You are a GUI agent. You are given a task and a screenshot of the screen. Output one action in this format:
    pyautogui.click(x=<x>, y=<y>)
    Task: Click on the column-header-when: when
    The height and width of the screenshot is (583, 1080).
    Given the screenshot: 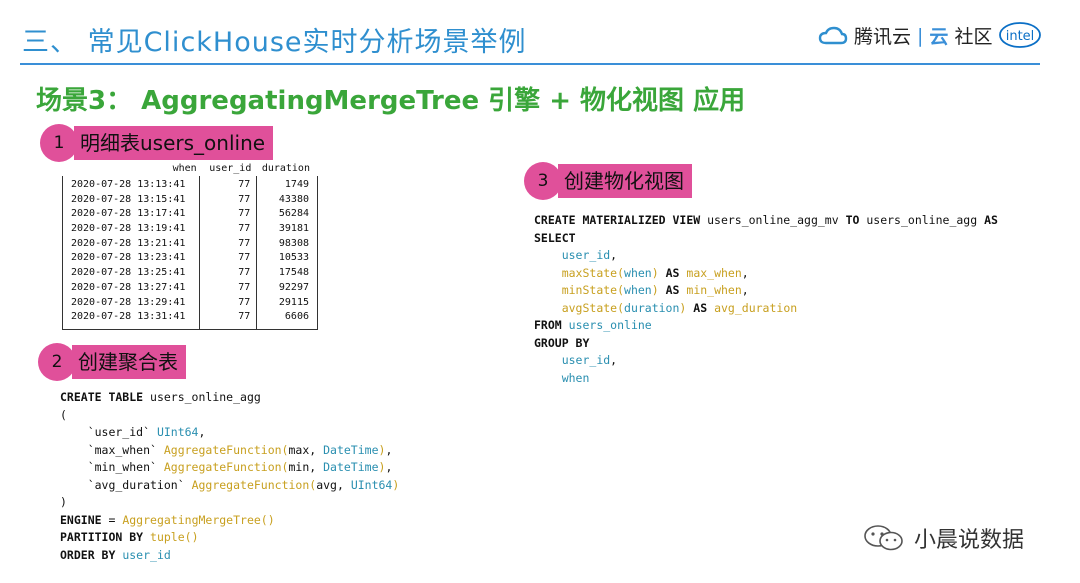 What is the action you would take?
    pyautogui.click(x=184, y=168)
    